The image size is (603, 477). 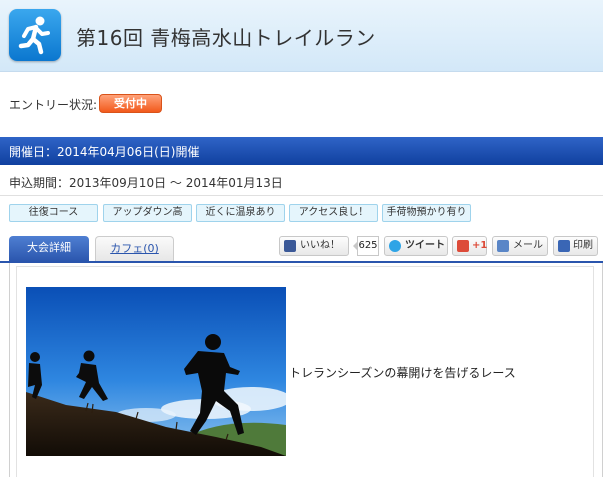 What do you see at coordinates (583, 245) in the screenshot?
I see `print-label: 印刷` at bounding box center [583, 245].